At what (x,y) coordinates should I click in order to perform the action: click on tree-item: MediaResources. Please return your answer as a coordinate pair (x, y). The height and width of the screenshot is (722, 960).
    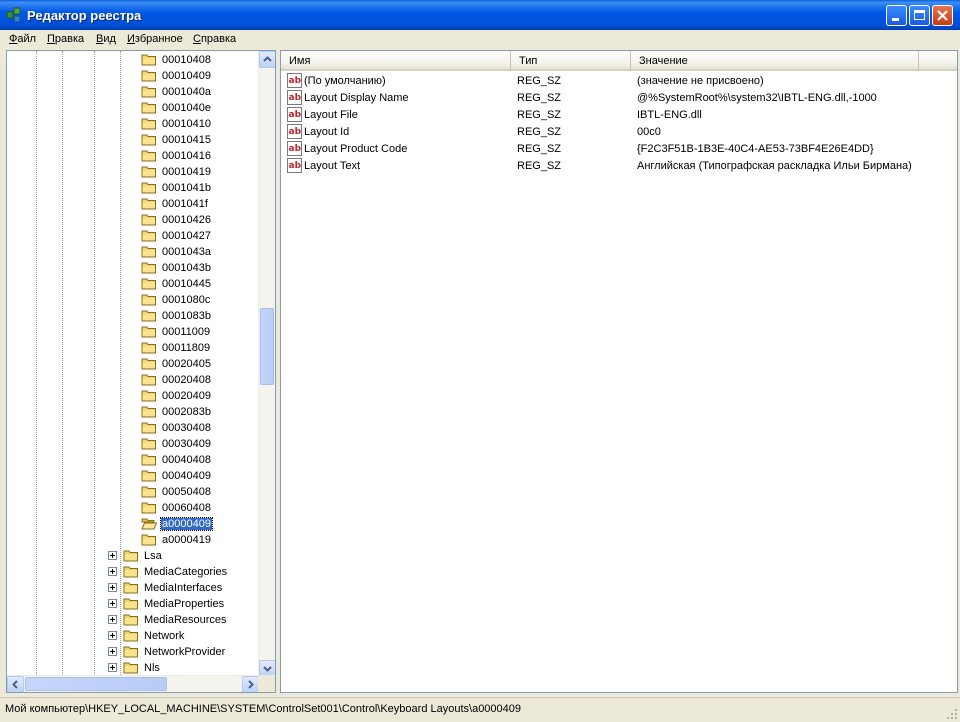
    Looking at the image, I should click on (133, 620).